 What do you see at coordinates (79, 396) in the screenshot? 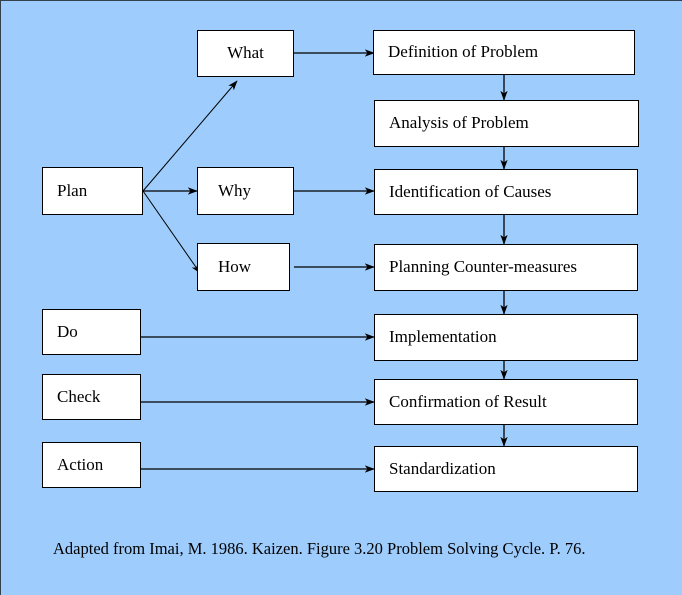
I see `node-check-label: Check` at bounding box center [79, 396].